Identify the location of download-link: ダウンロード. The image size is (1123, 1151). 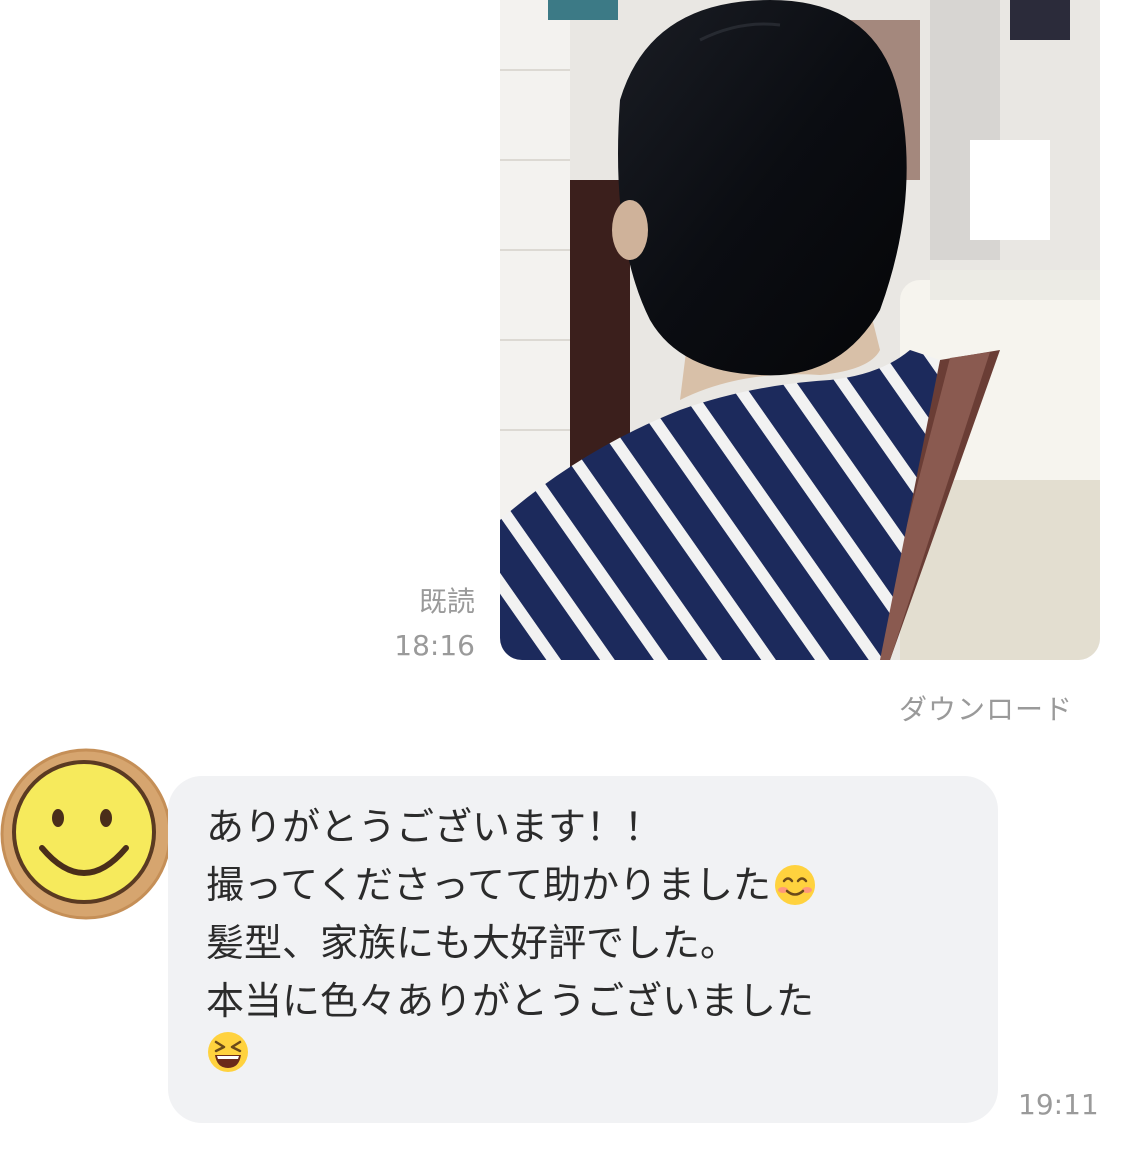
(986, 708).